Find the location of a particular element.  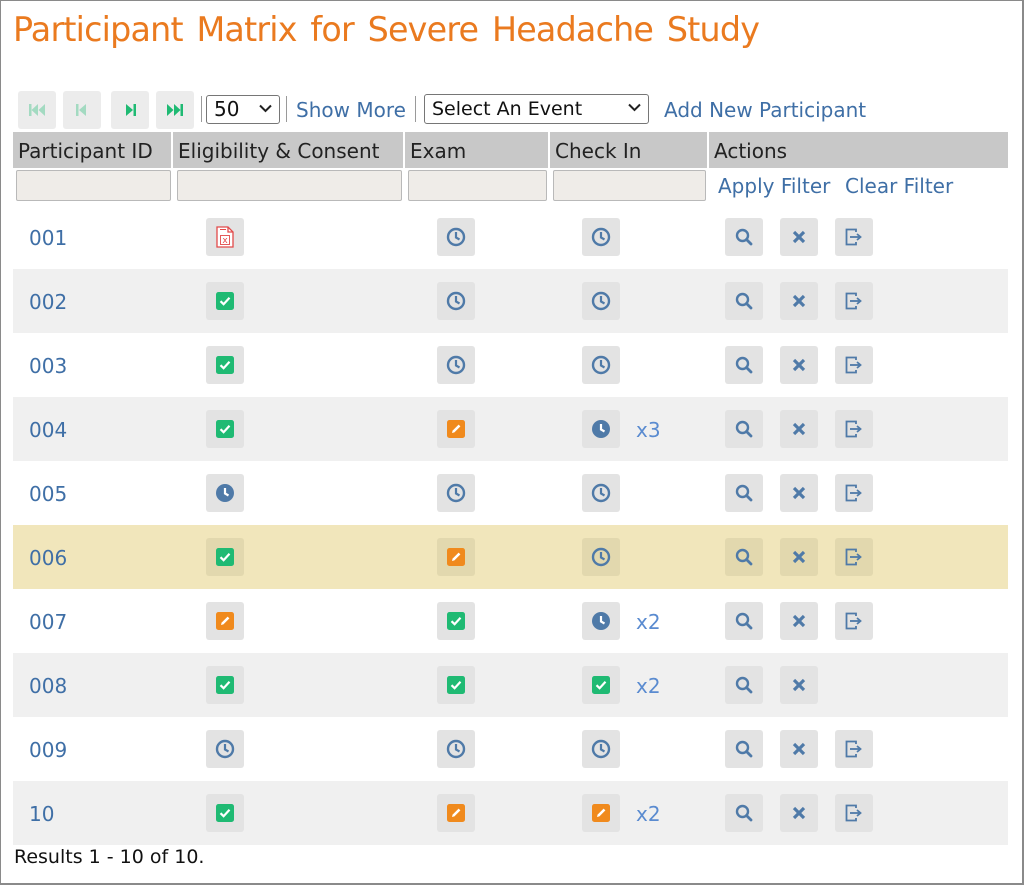

add-new-participant-link: Add New Participant is located at coordinates (765, 110).